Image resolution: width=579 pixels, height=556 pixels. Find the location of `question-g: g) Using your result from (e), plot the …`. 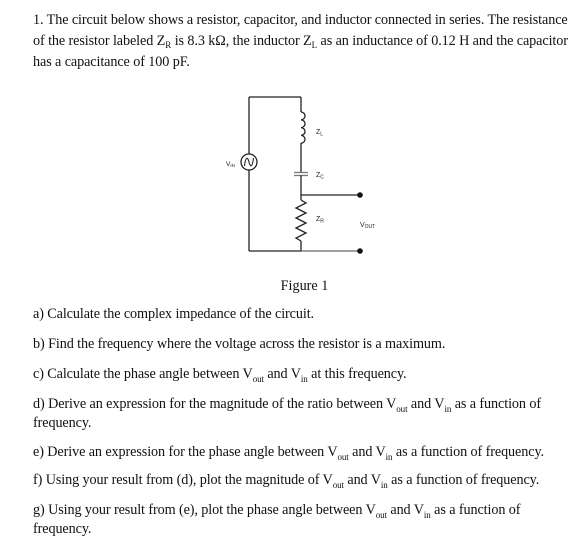

question-g: g) Using your result from (e), plot the … is located at coordinates (277, 512).